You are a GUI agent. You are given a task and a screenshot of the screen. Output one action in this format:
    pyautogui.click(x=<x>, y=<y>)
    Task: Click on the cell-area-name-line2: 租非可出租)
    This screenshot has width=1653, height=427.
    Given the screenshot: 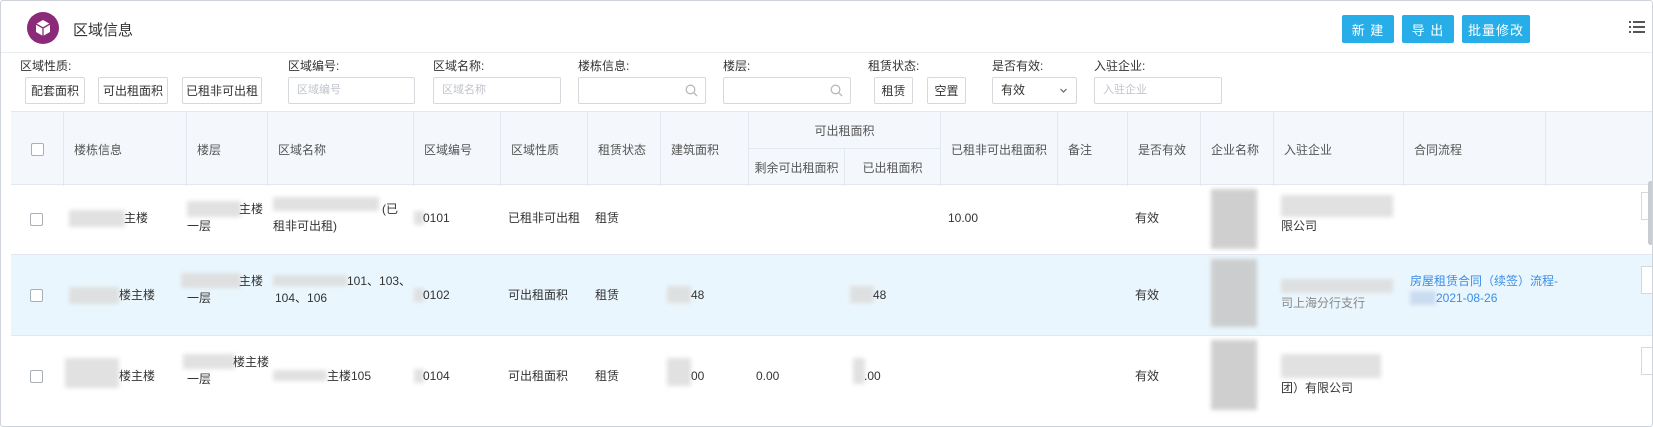 What is the action you would take?
    pyautogui.click(x=305, y=226)
    